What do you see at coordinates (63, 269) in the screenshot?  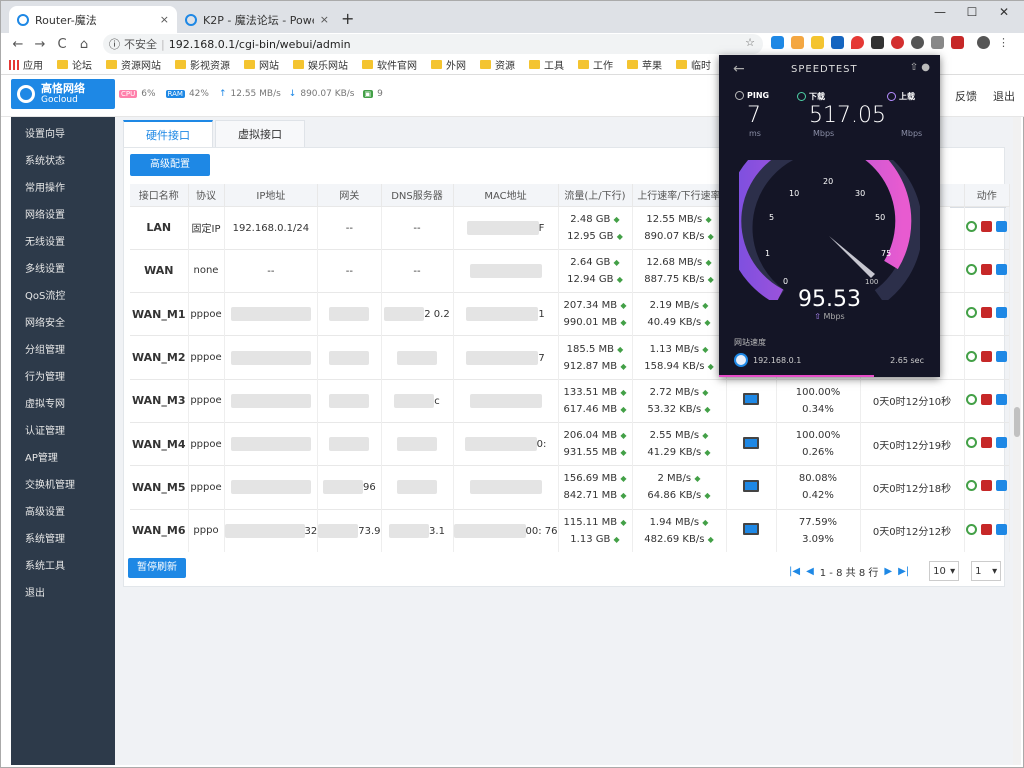 I see `sidebar-item-multiline: 多线设置` at bounding box center [63, 269].